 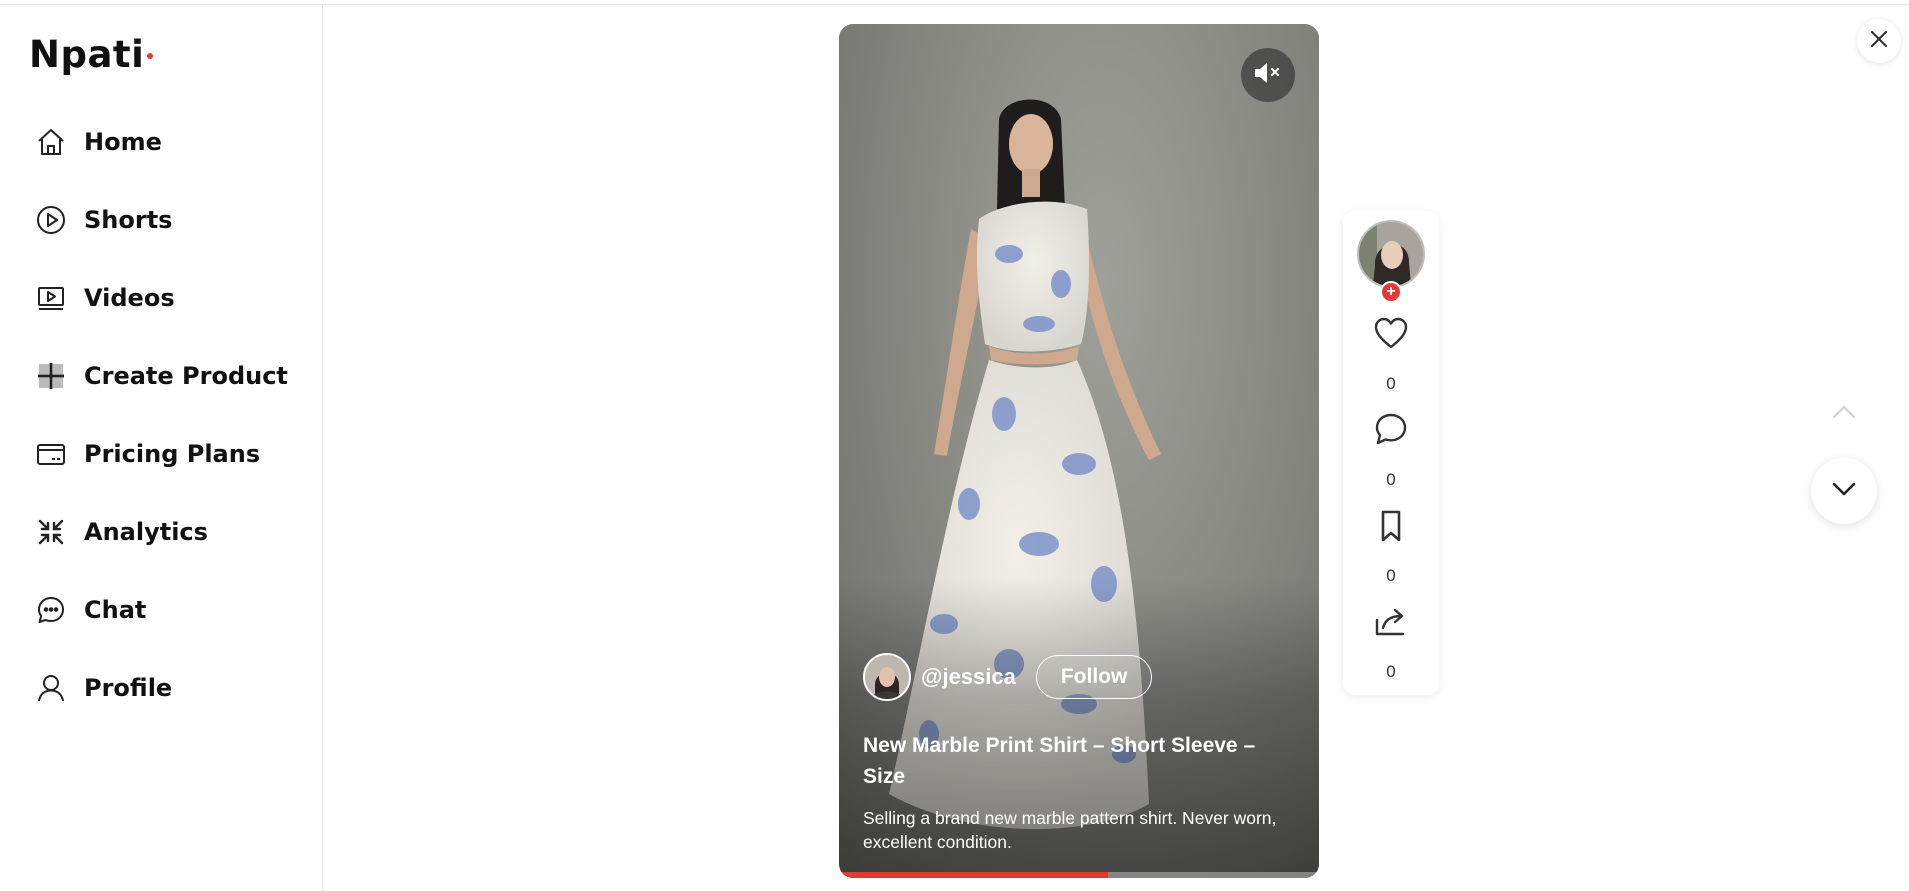 What do you see at coordinates (51, 220) in the screenshot?
I see `play-circle-icon` at bounding box center [51, 220].